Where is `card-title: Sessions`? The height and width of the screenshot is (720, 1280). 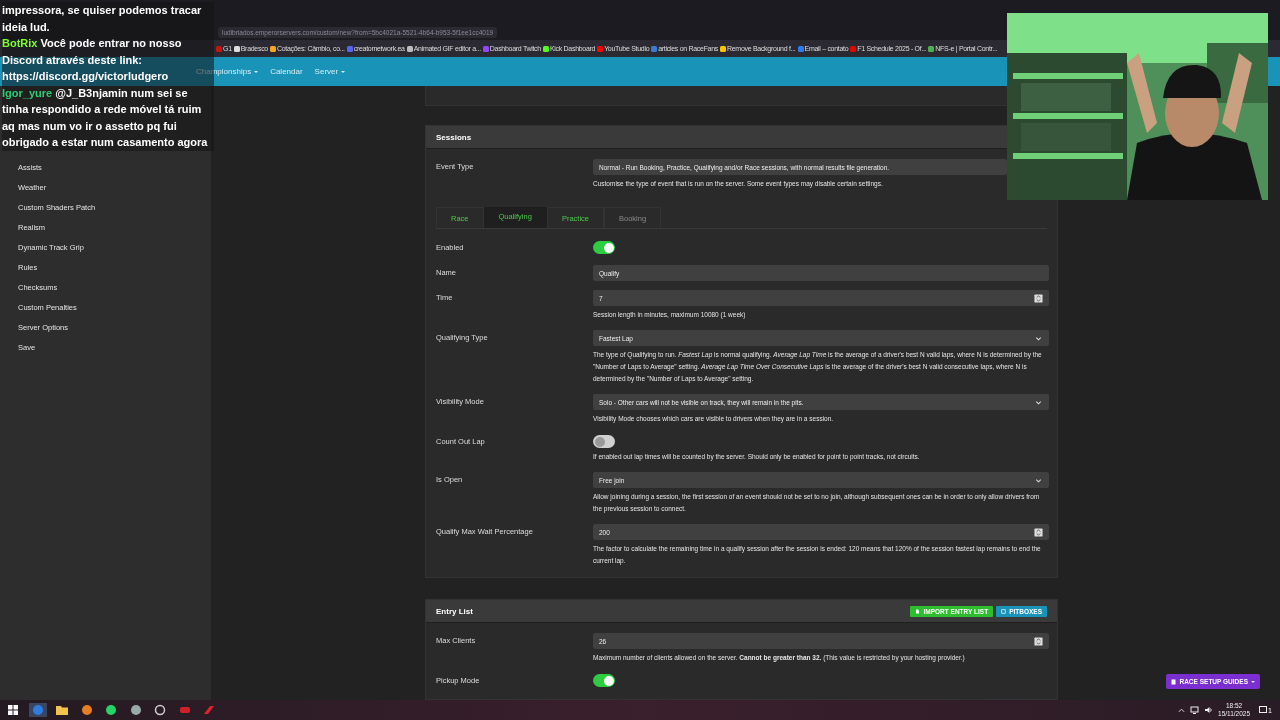 card-title: Sessions is located at coordinates (454, 137).